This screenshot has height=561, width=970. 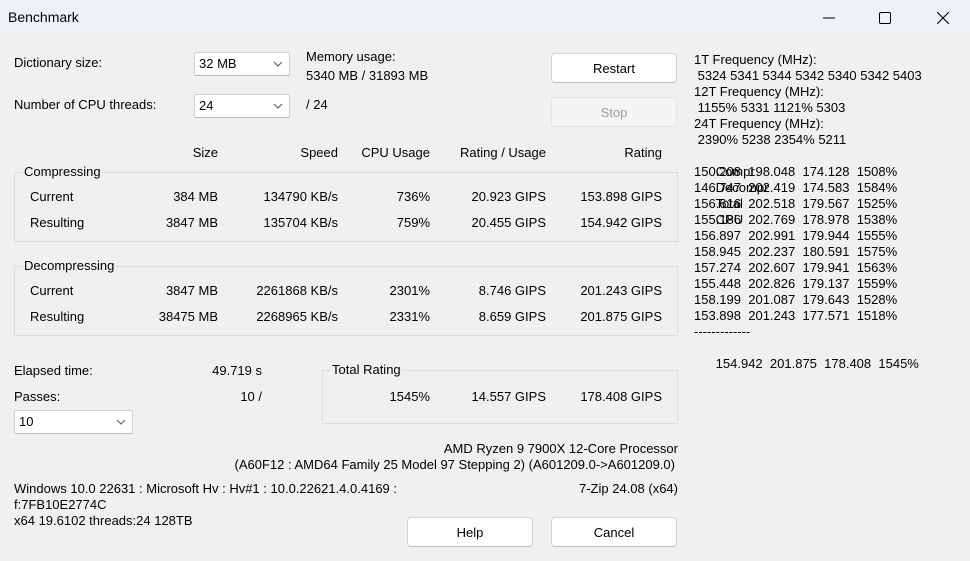 What do you see at coordinates (772, 267) in the screenshot?
I see `log-decompr: 202.607` at bounding box center [772, 267].